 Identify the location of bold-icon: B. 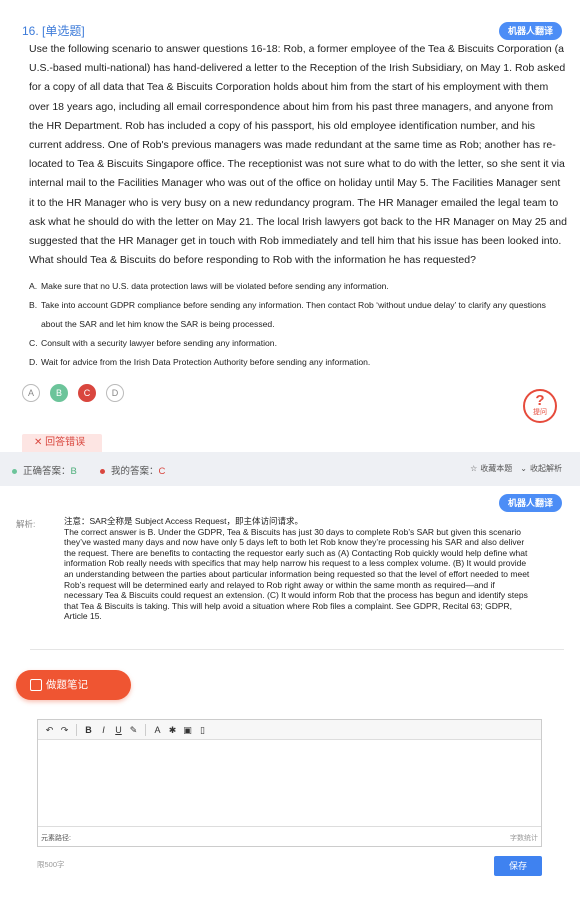
(88, 730).